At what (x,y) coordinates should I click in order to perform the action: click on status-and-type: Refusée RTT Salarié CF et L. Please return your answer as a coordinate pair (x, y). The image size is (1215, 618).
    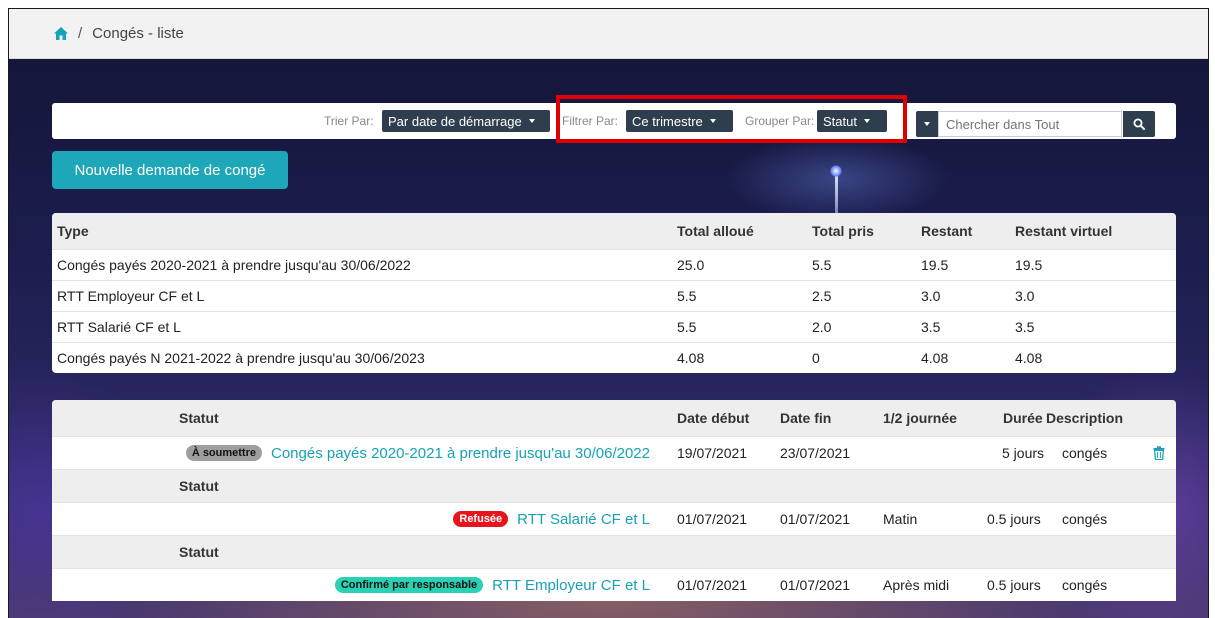
    Looking at the image, I should click on (551, 519).